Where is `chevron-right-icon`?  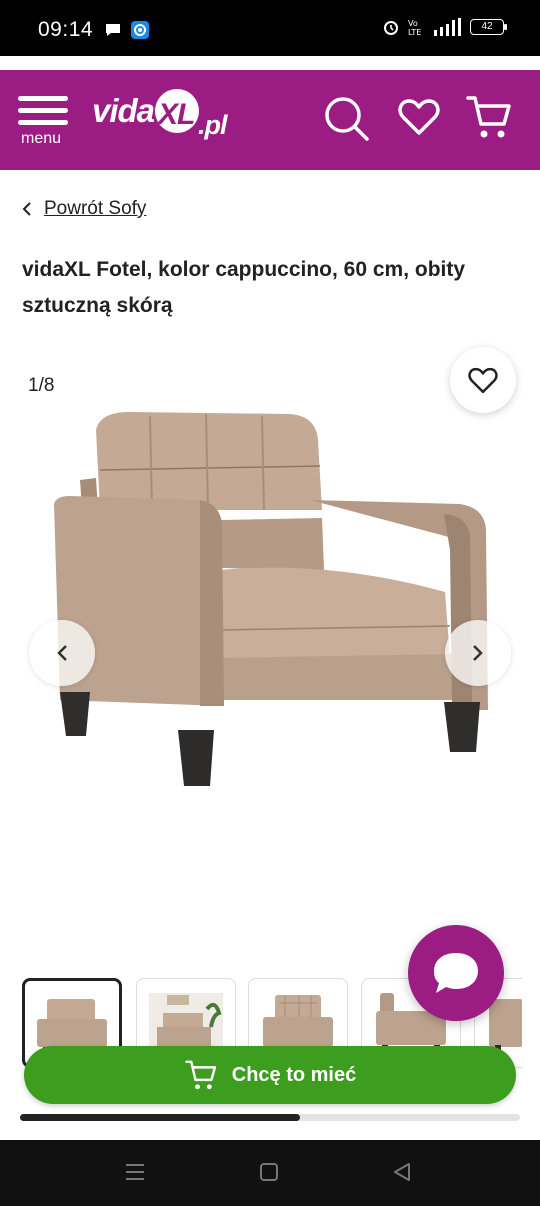
chevron-right-icon is located at coordinates (478, 653).